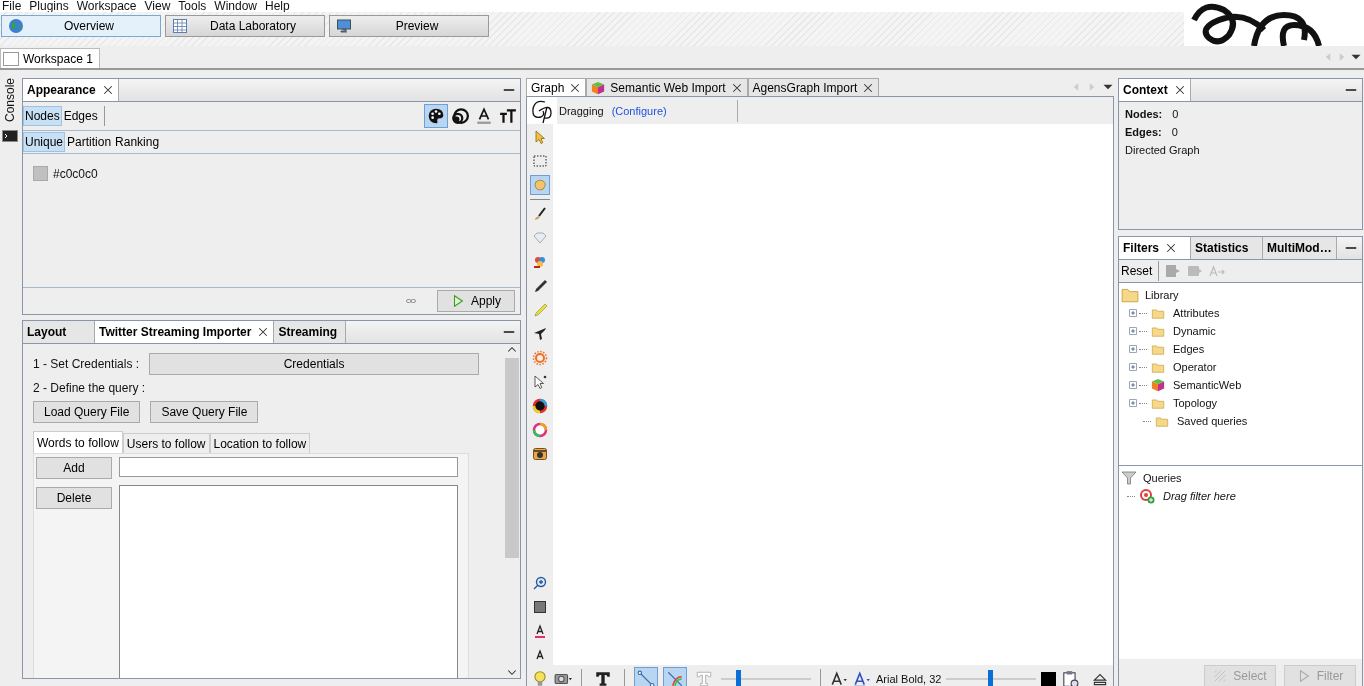 This screenshot has height=686, width=1364. What do you see at coordinates (639, 110) in the screenshot?
I see `configure-link: (Configure)` at bounding box center [639, 110].